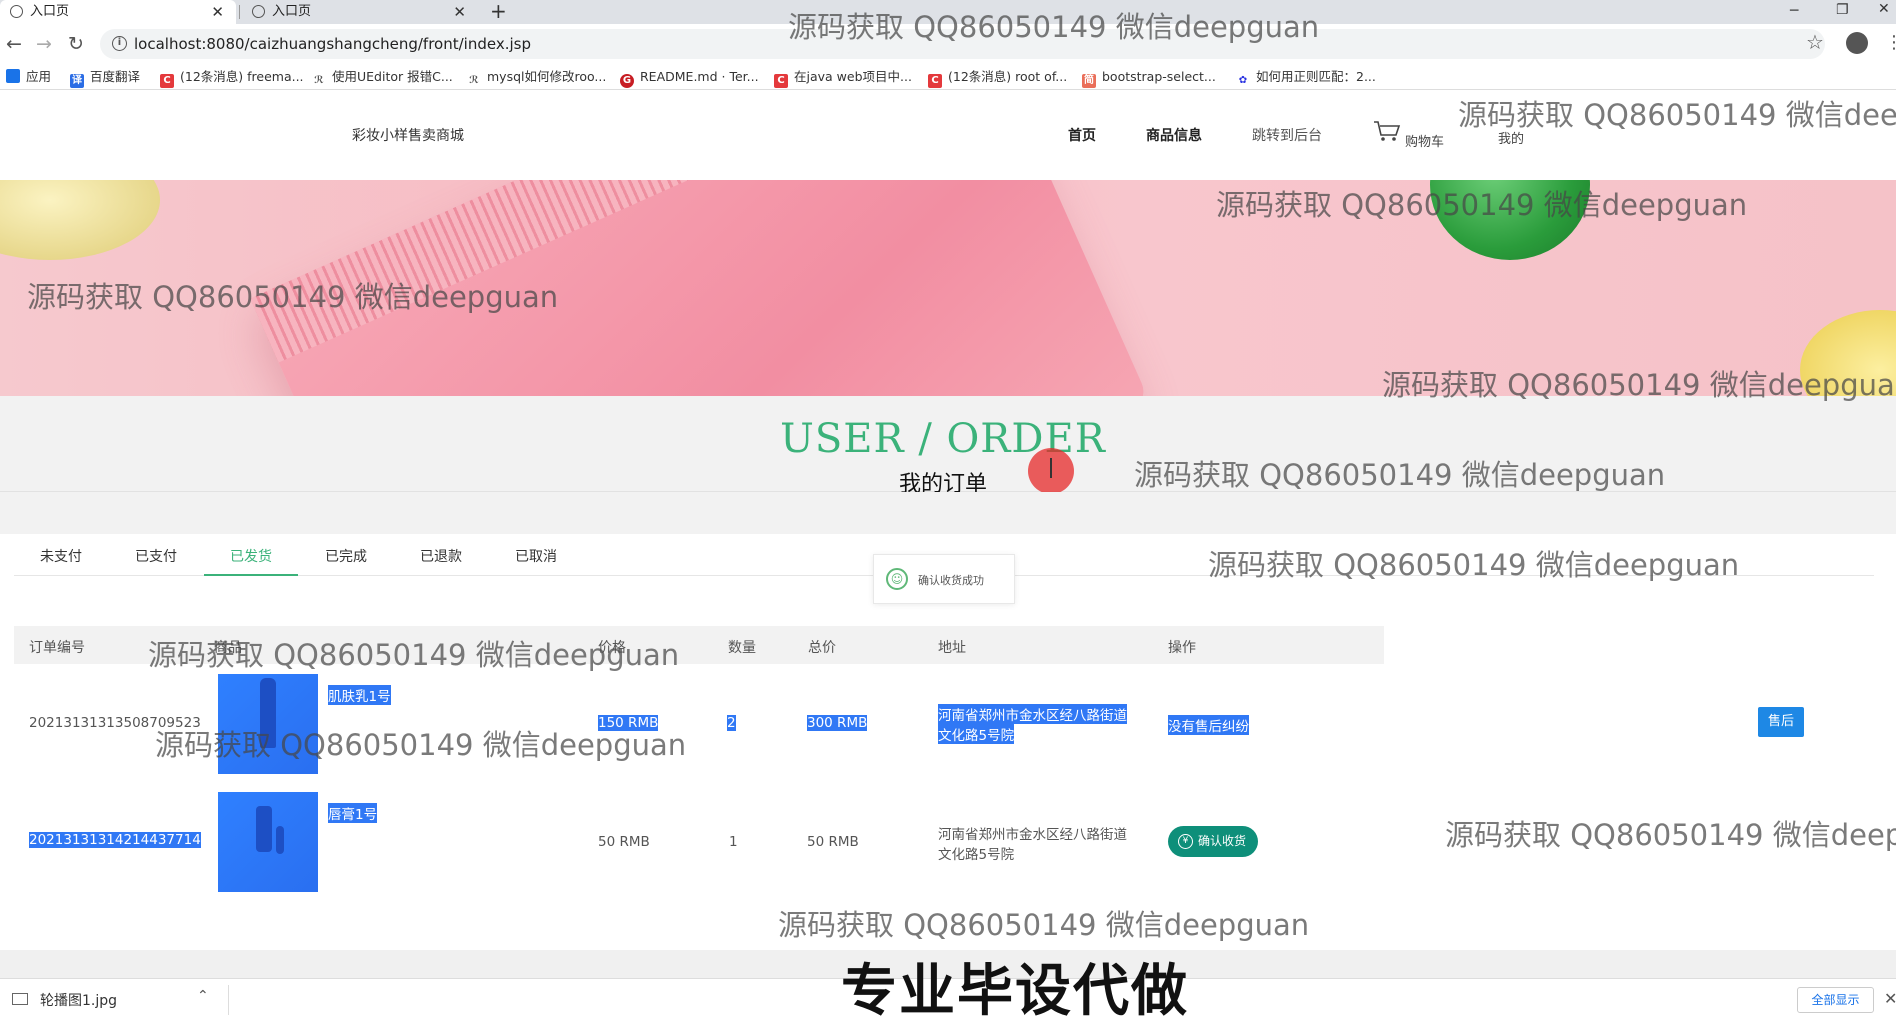  What do you see at coordinates (621, 271) in the screenshot?
I see `tube-ridge` at bounding box center [621, 271].